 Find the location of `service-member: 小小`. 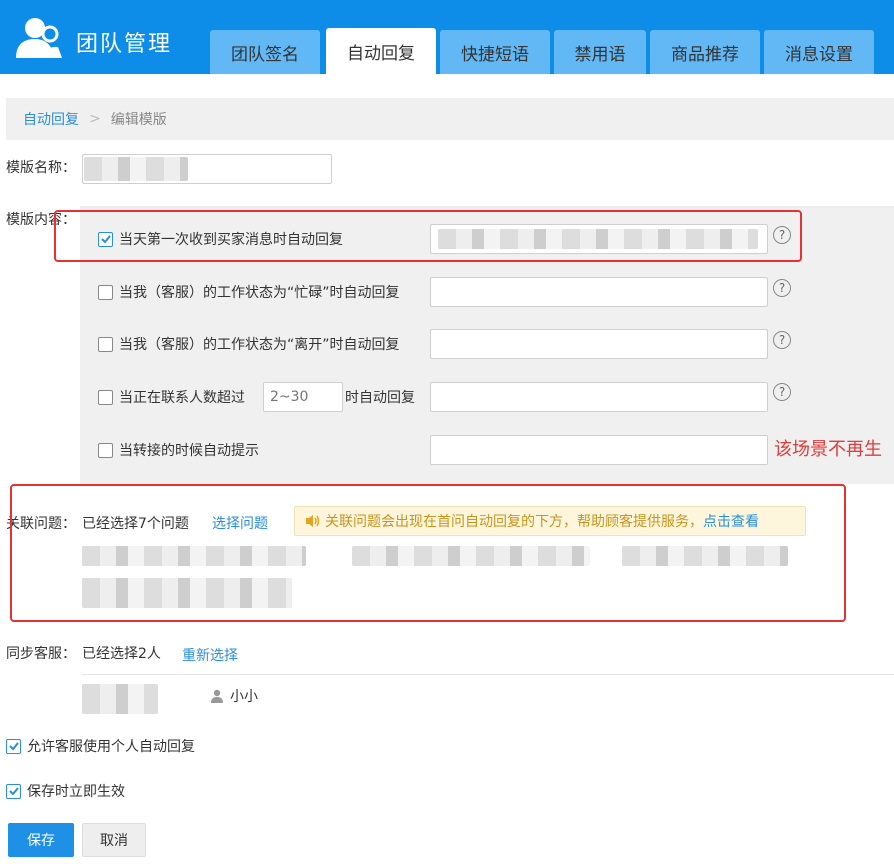

service-member: 小小 is located at coordinates (234, 696).